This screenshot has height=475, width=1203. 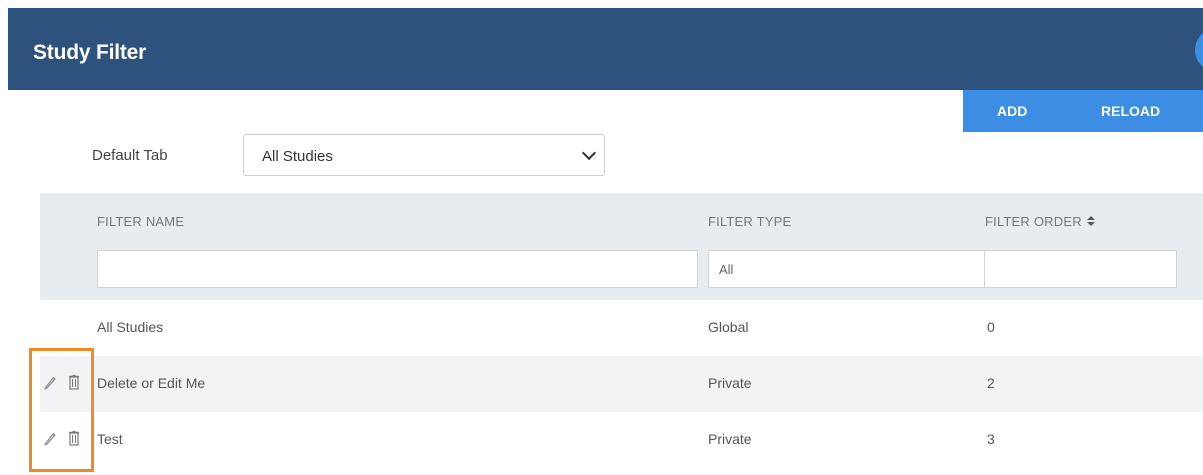 What do you see at coordinates (110, 439) in the screenshot?
I see `cell-filter-name: Test` at bounding box center [110, 439].